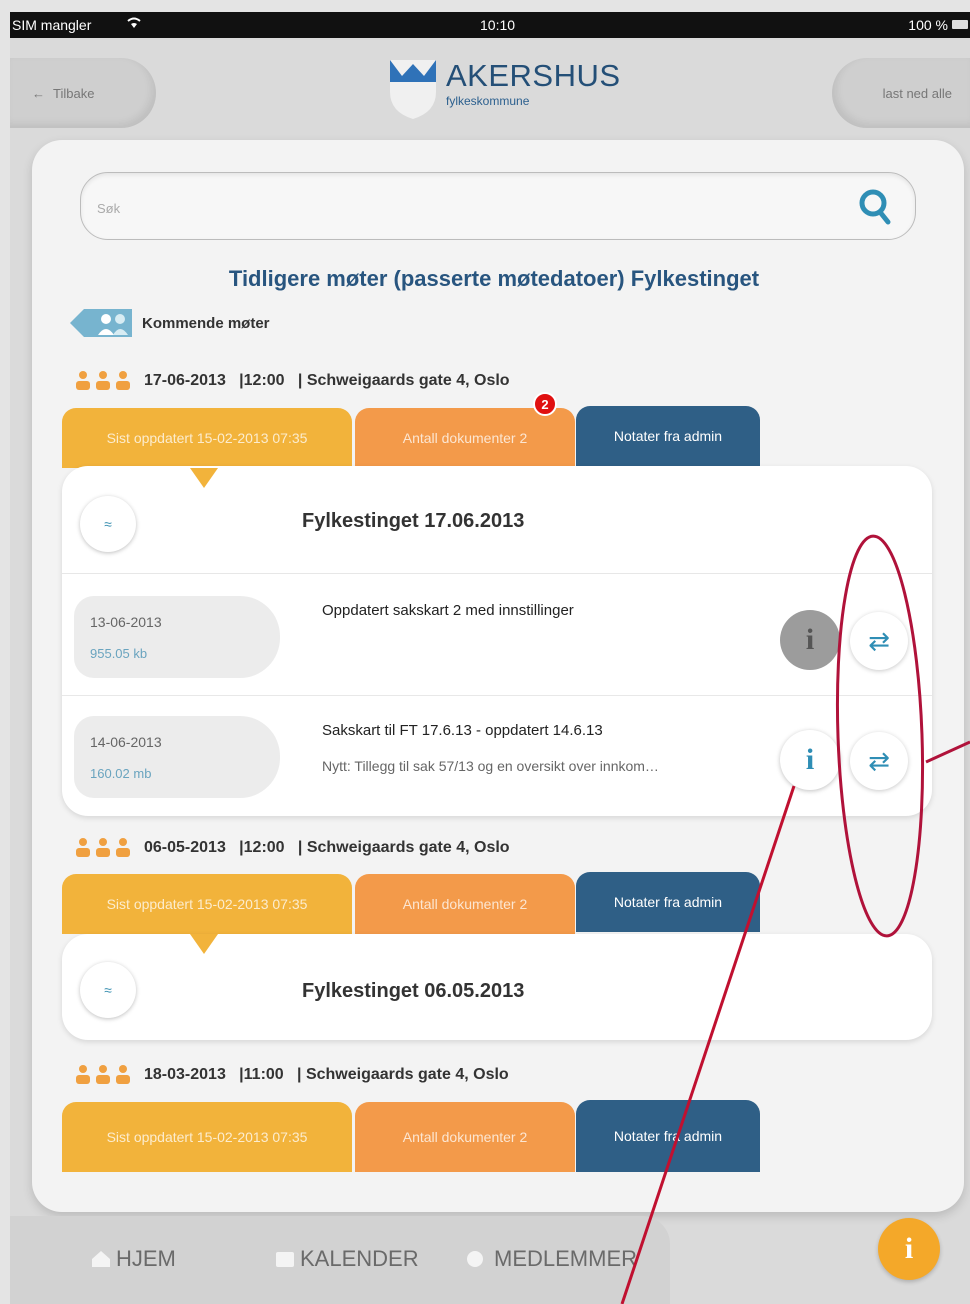  I want to click on document-size: 955.05 kb, so click(119, 653).